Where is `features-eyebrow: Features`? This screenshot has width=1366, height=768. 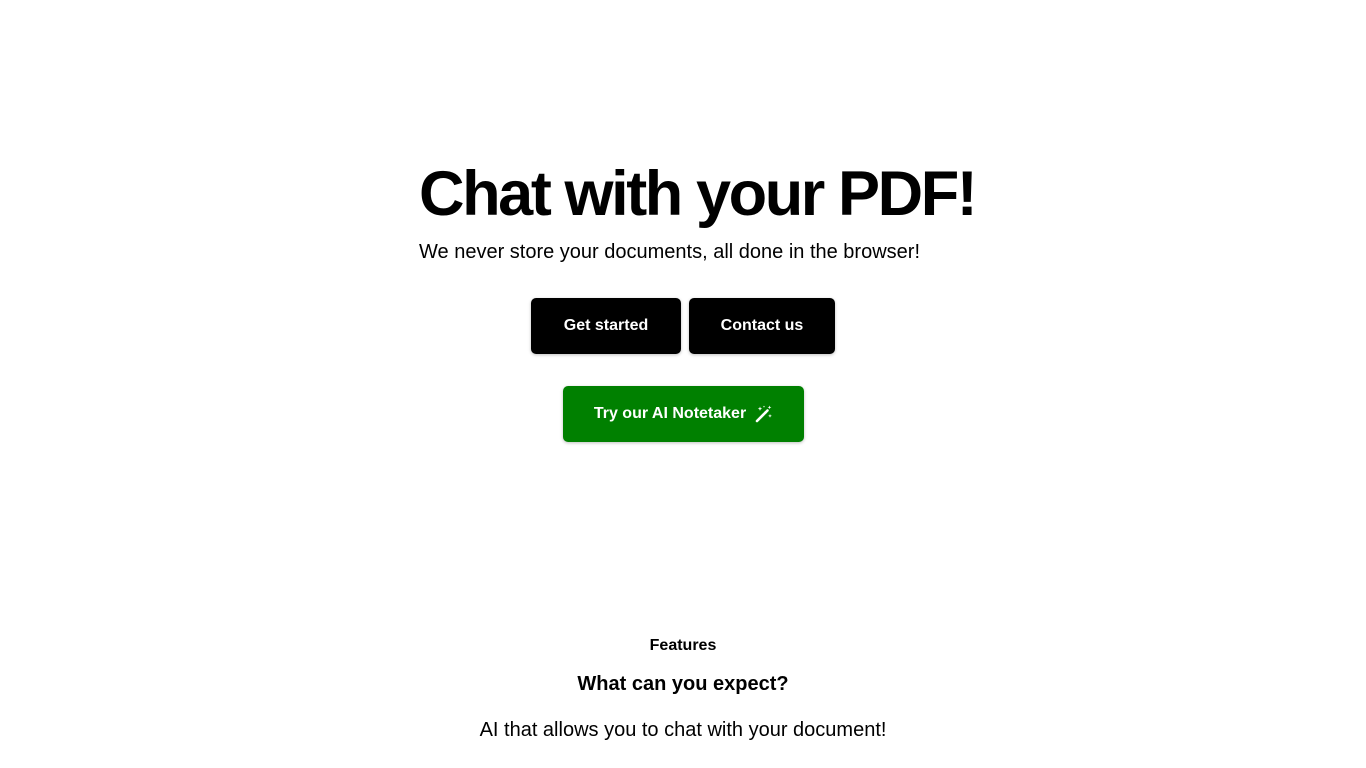 features-eyebrow: Features is located at coordinates (683, 645).